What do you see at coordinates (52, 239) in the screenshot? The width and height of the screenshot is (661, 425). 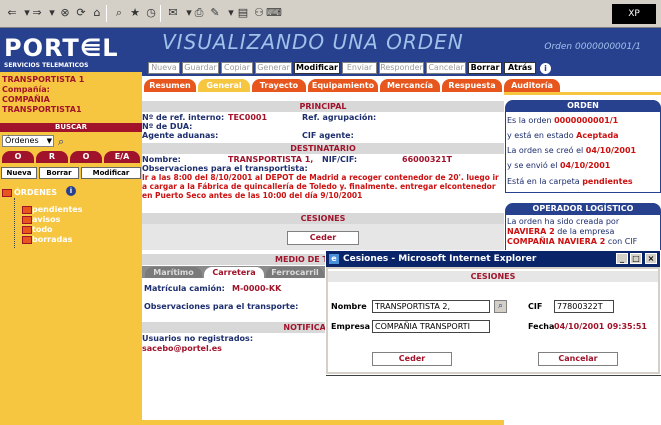 I see `tree-item-borradas: borradas` at bounding box center [52, 239].